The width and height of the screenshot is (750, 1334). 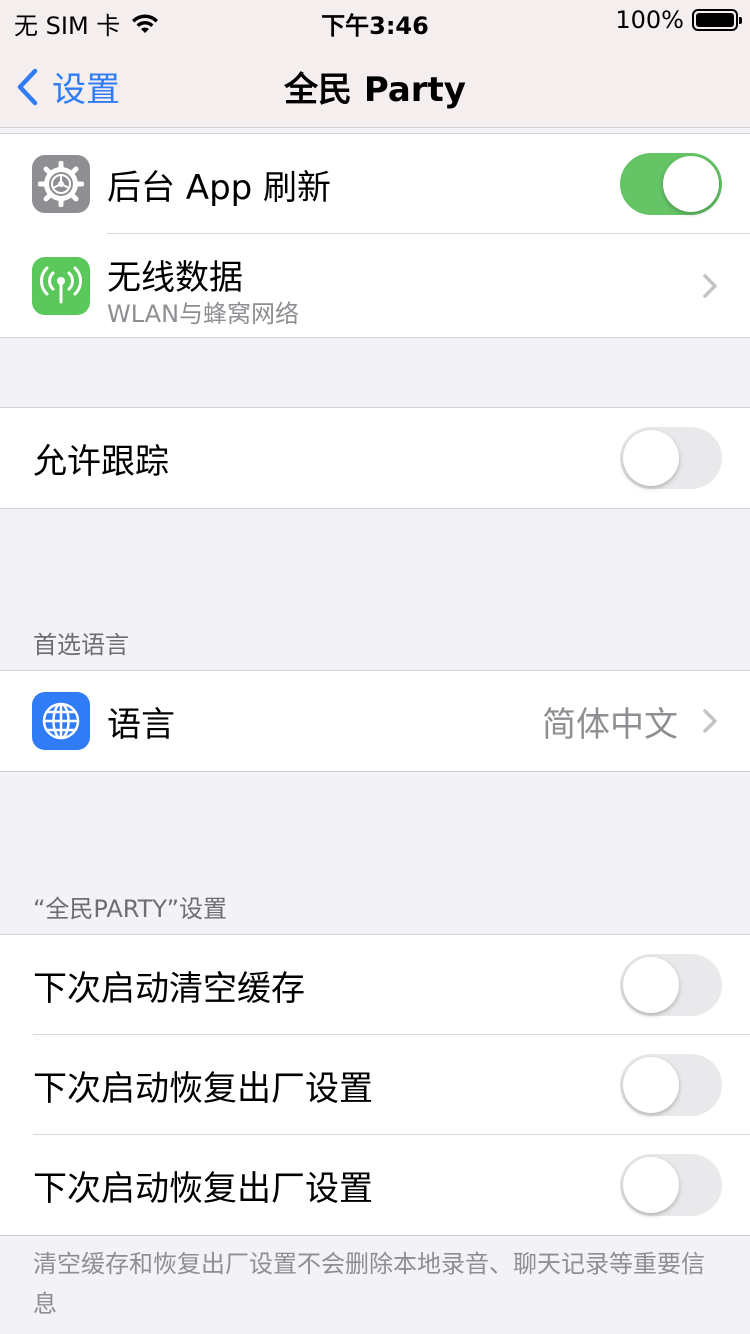 I want to click on tracking-group: 允许跟踪, so click(x=375, y=458).